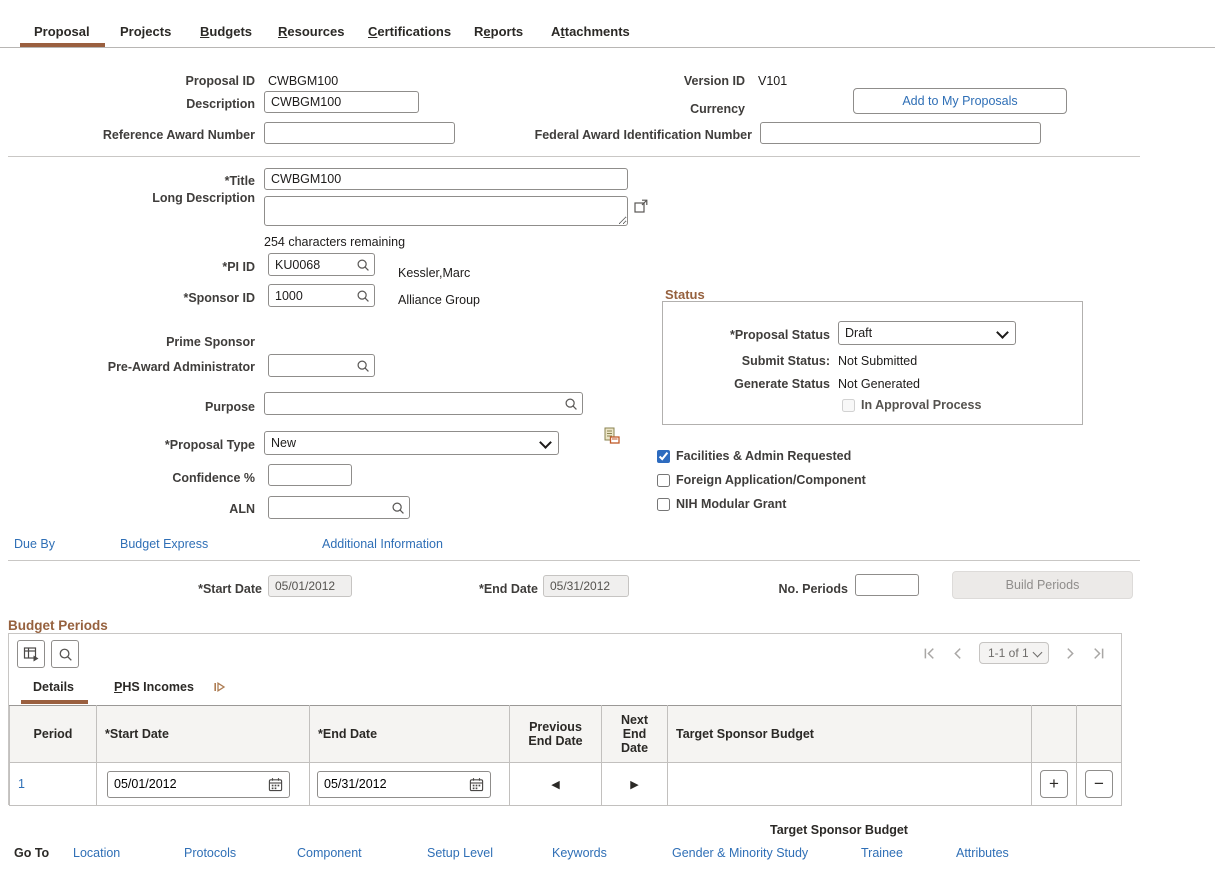 This screenshot has height=872, width=1215. I want to click on goto-component-link: Component, so click(329, 853).